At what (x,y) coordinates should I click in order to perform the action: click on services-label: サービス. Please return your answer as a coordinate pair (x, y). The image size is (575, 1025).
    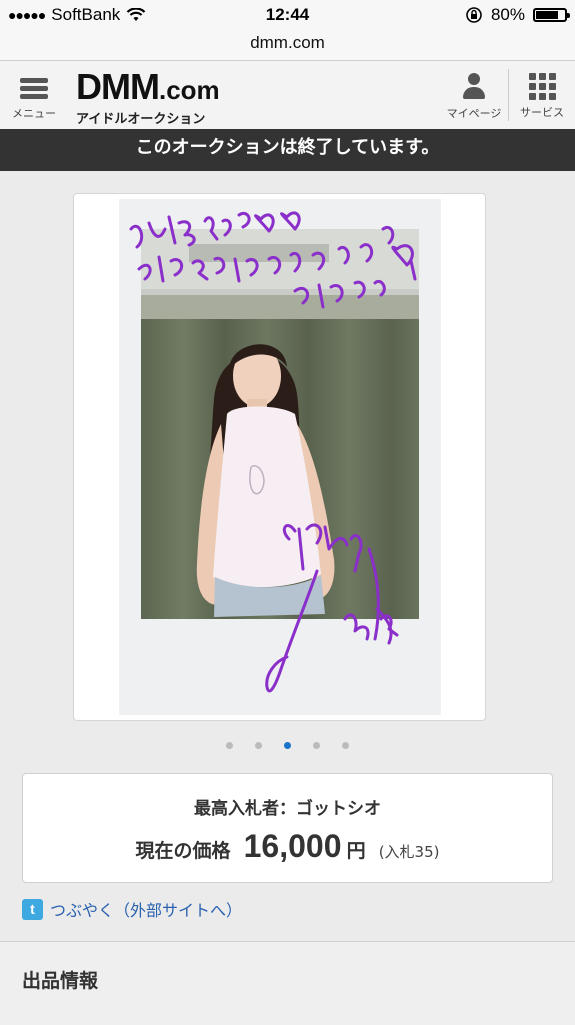
    Looking at the image, I should click on (542, 112).